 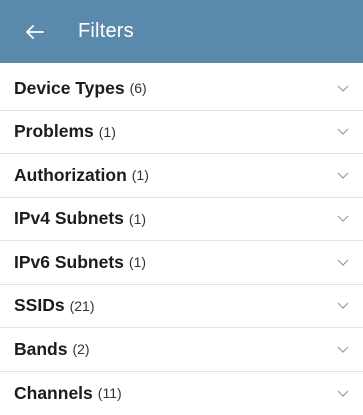 What do you see at coordinates (181, 176) in the screenshot?
I see `filter-row-authorization: Authorization (1)` at bounding box center [181, 176].